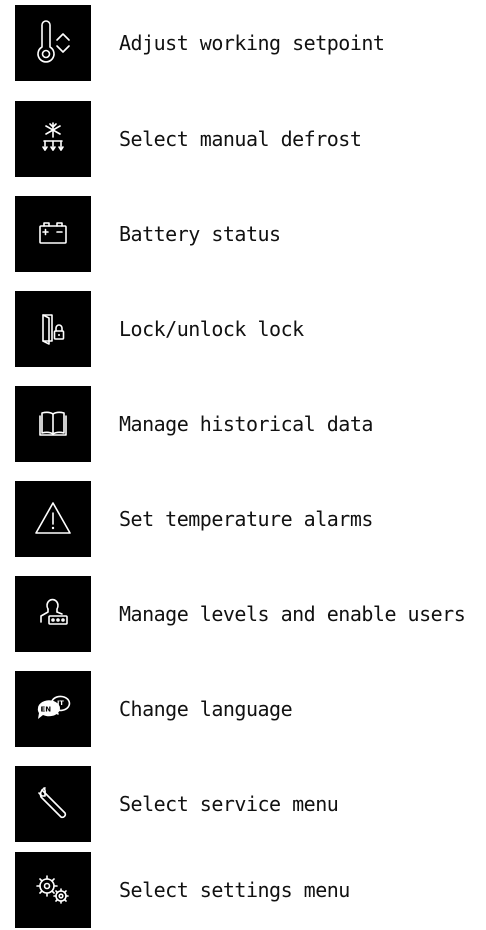 This screenshot has height=930, width=486. I want to click on menu-item-change-language: EN IT Change language, so click(250, 709).